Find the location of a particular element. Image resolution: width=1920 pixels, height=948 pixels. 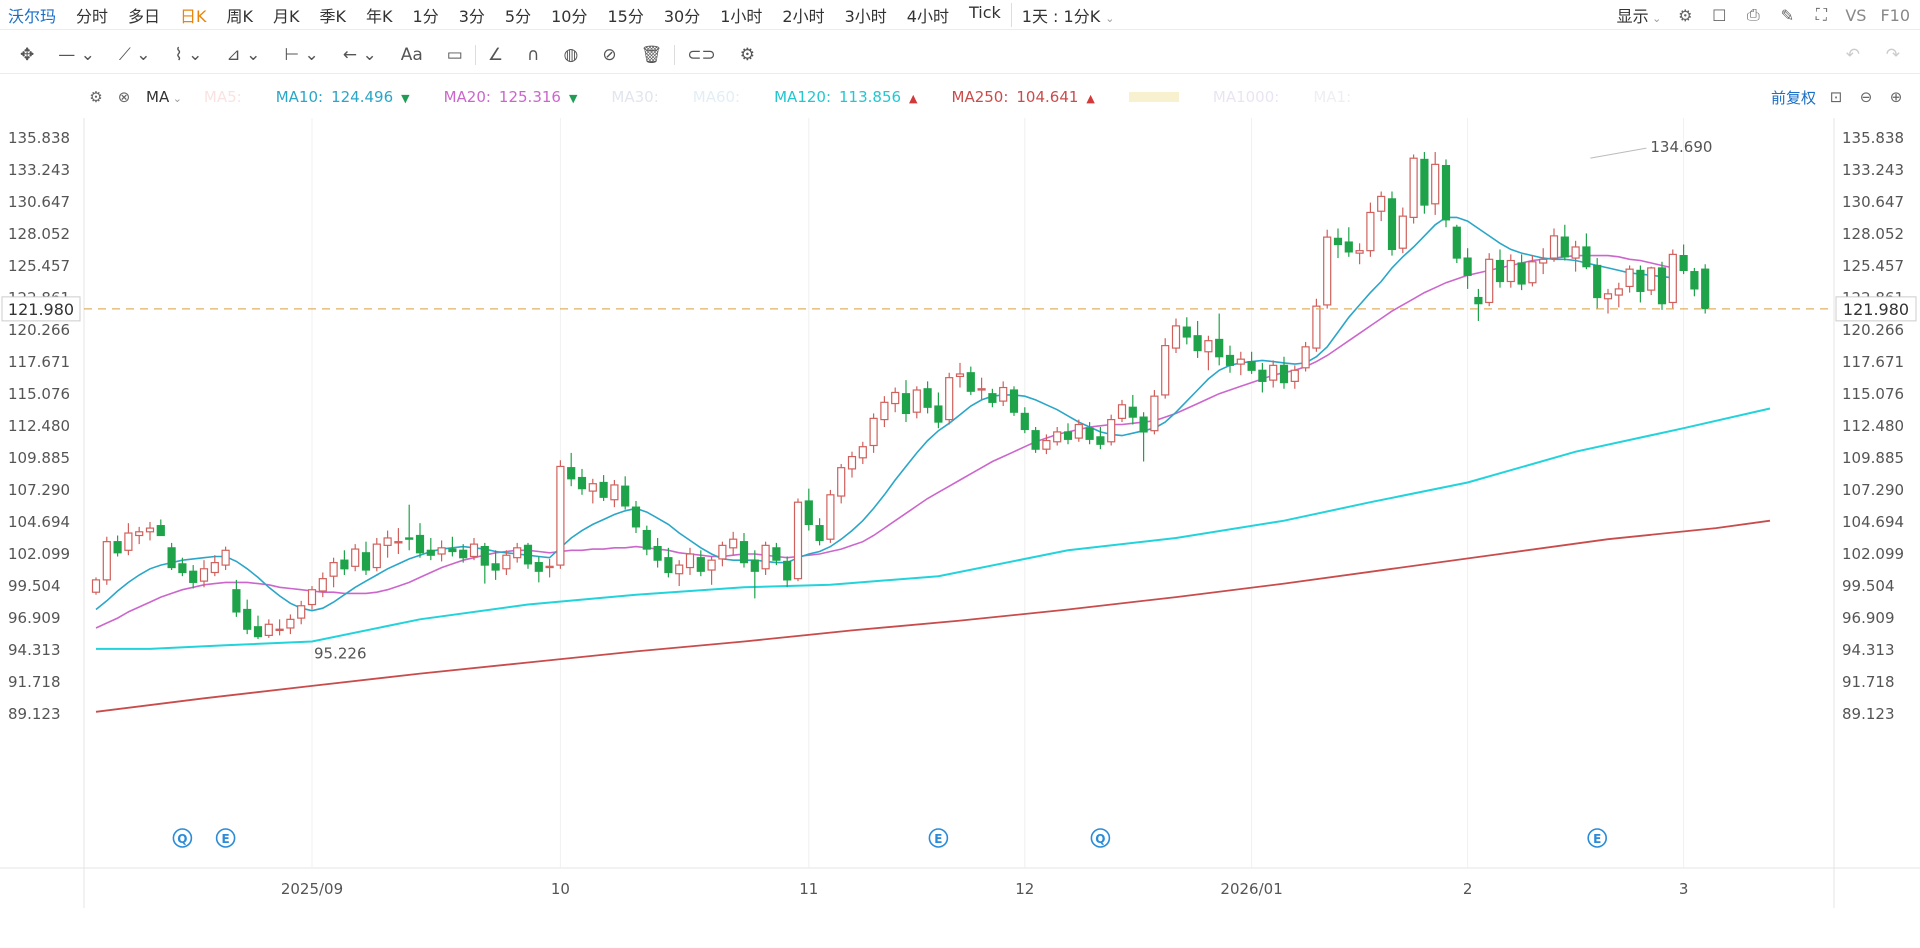

move-icon: ✥ is located at coordinates (23, 55).